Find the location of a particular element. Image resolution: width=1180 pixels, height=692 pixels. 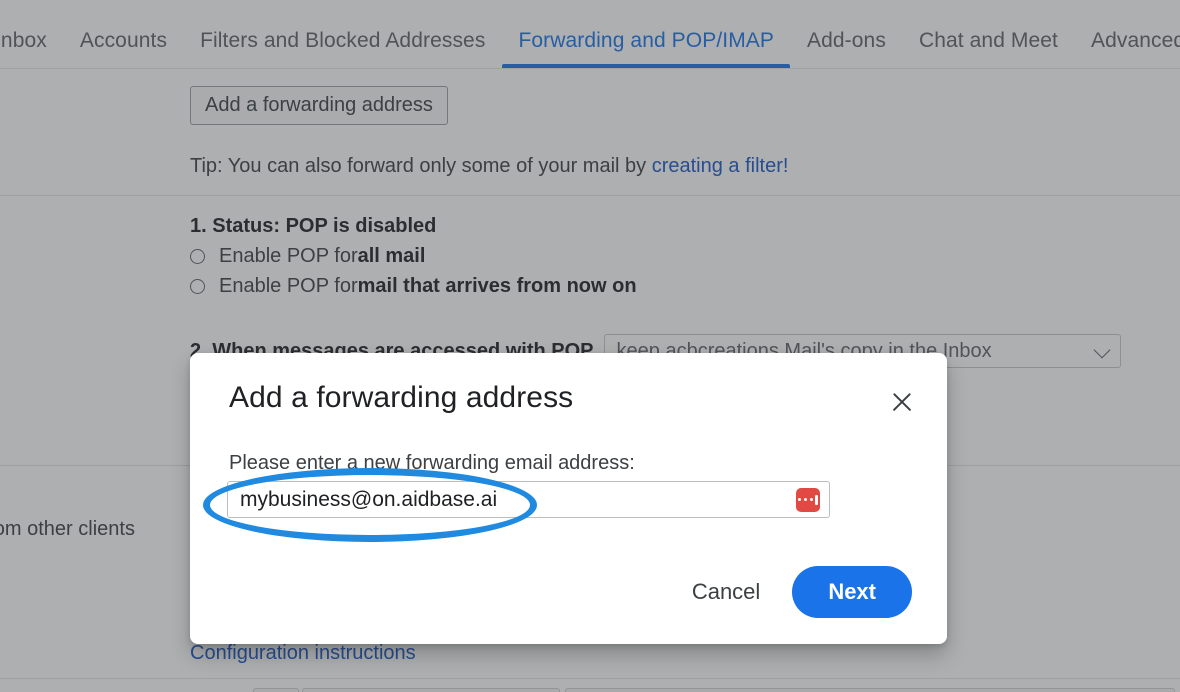

next-button: Next is located at coordinates (852, 592).